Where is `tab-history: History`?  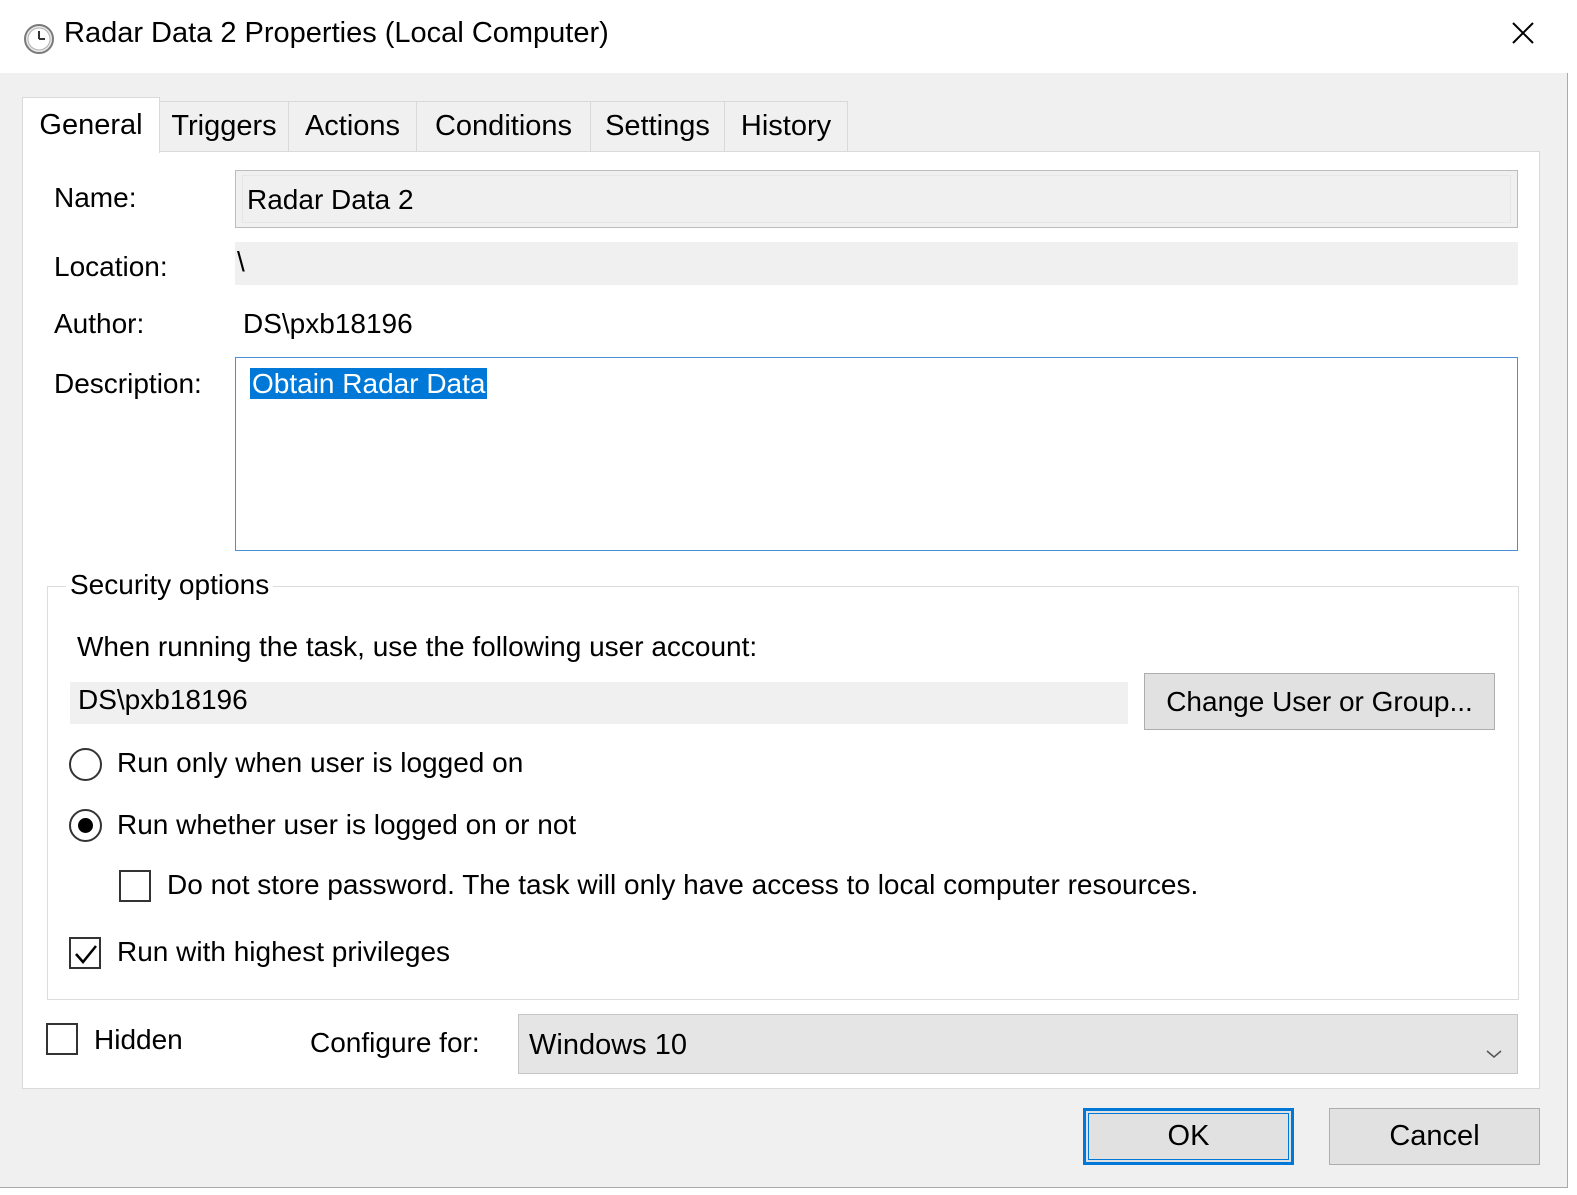 tab-history: History is located at coordinates (786, 126).